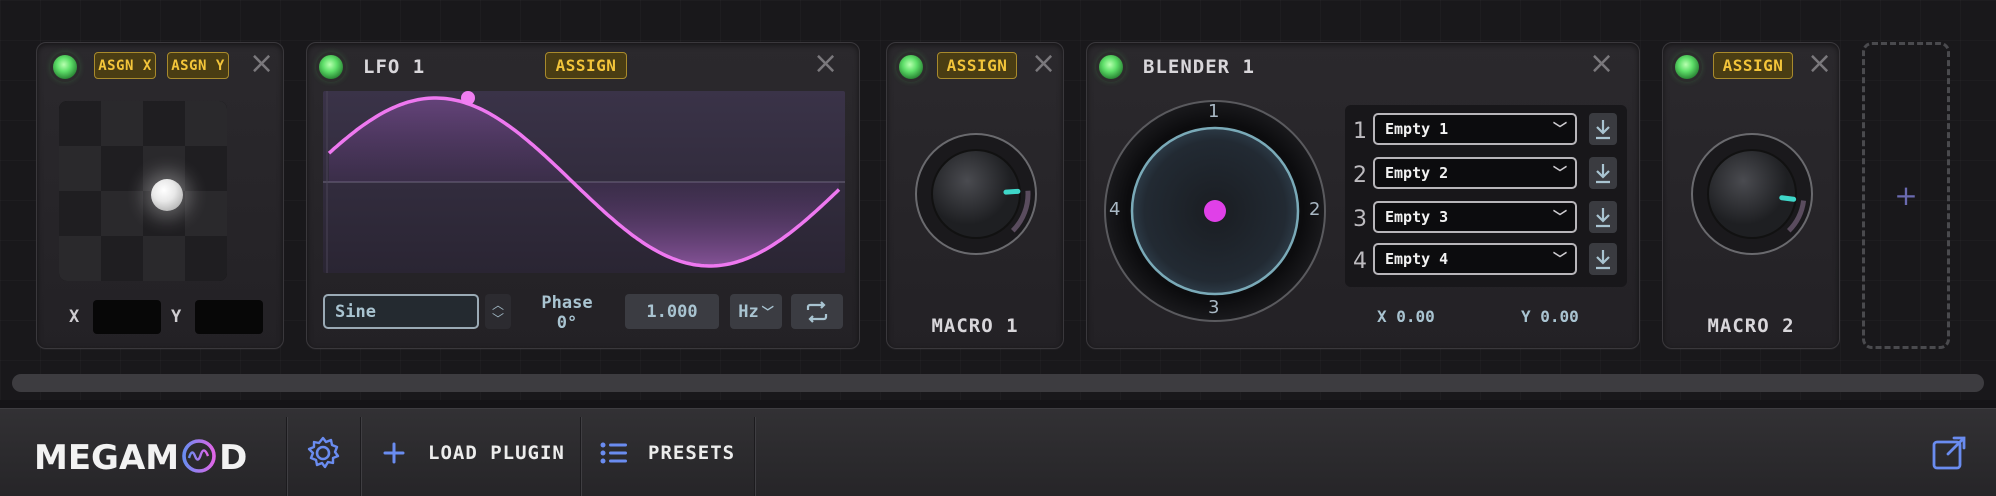  I want to click on blender-ring-label-2: 2, so click(1315, 209).